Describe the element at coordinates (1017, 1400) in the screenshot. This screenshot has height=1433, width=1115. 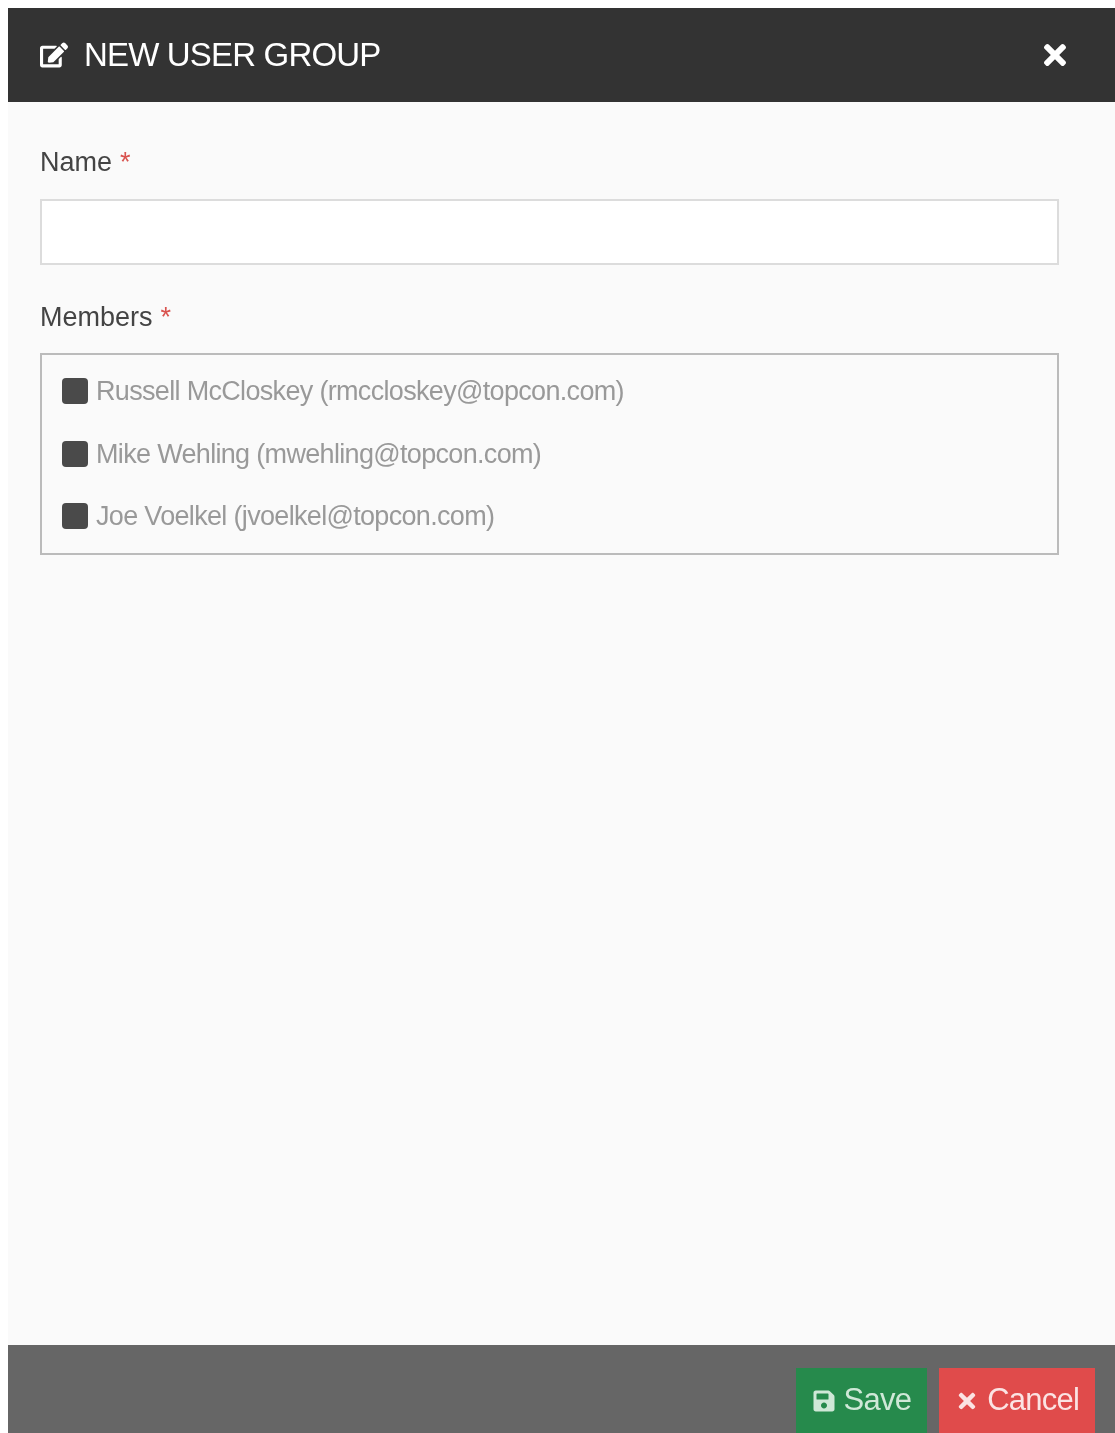
I see `cancel-button: Cancel` at that location.